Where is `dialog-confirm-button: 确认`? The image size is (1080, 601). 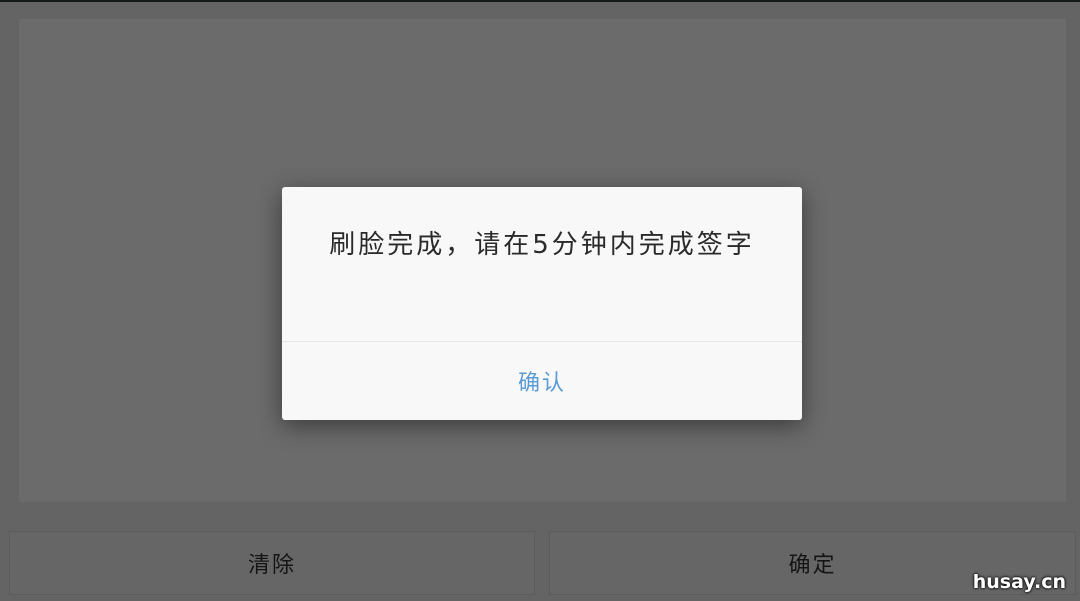 dialog-confirm-button: 确认 is located at coordinates (542, 381).